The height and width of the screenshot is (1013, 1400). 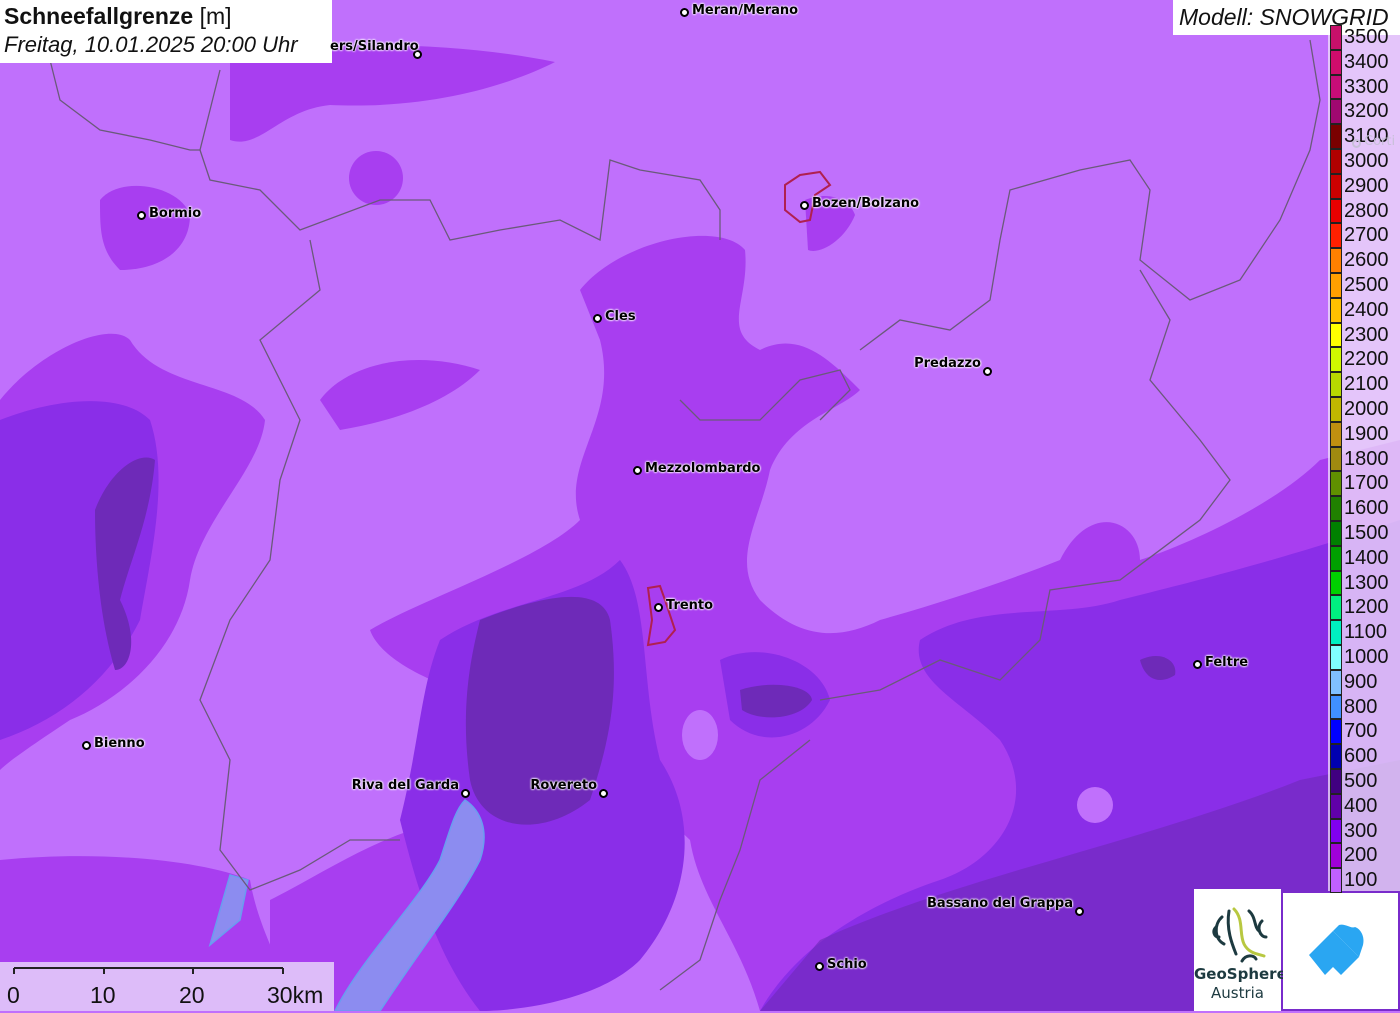 What do you see at coordinates (1364, 186) in the screenshot?
I see `legend-entry: 2900` at bounding box center [1364, 186].